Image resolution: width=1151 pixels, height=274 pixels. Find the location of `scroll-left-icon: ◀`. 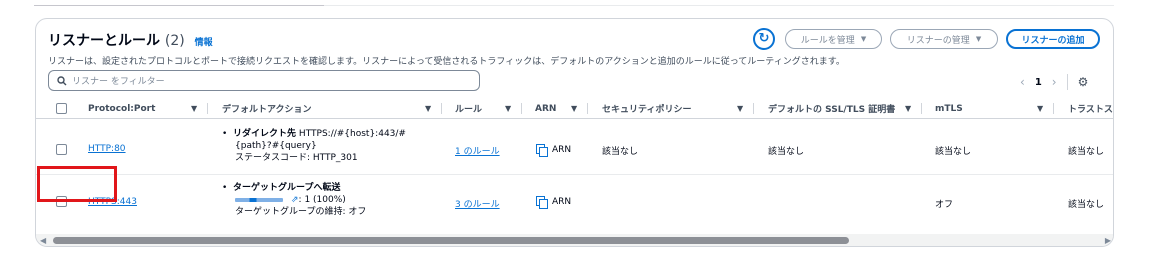

scroll-left-icon: ◀ is located at coordinates (43, 240).